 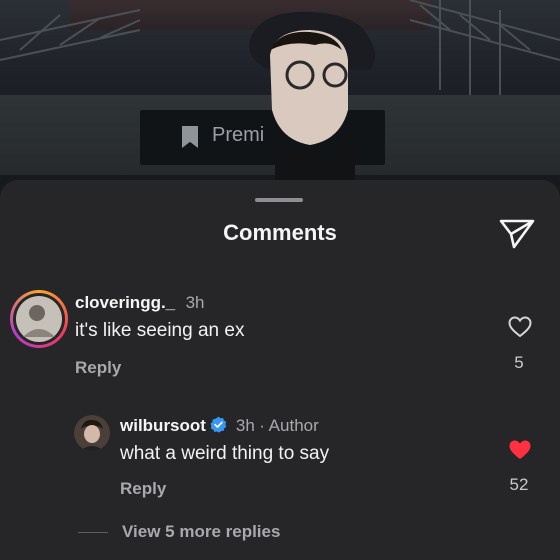 What do you see at coordinates (160, 330) in the screenshot?
I see `comment-text: it's like seeing an ex` at bounding box center [160, 330].